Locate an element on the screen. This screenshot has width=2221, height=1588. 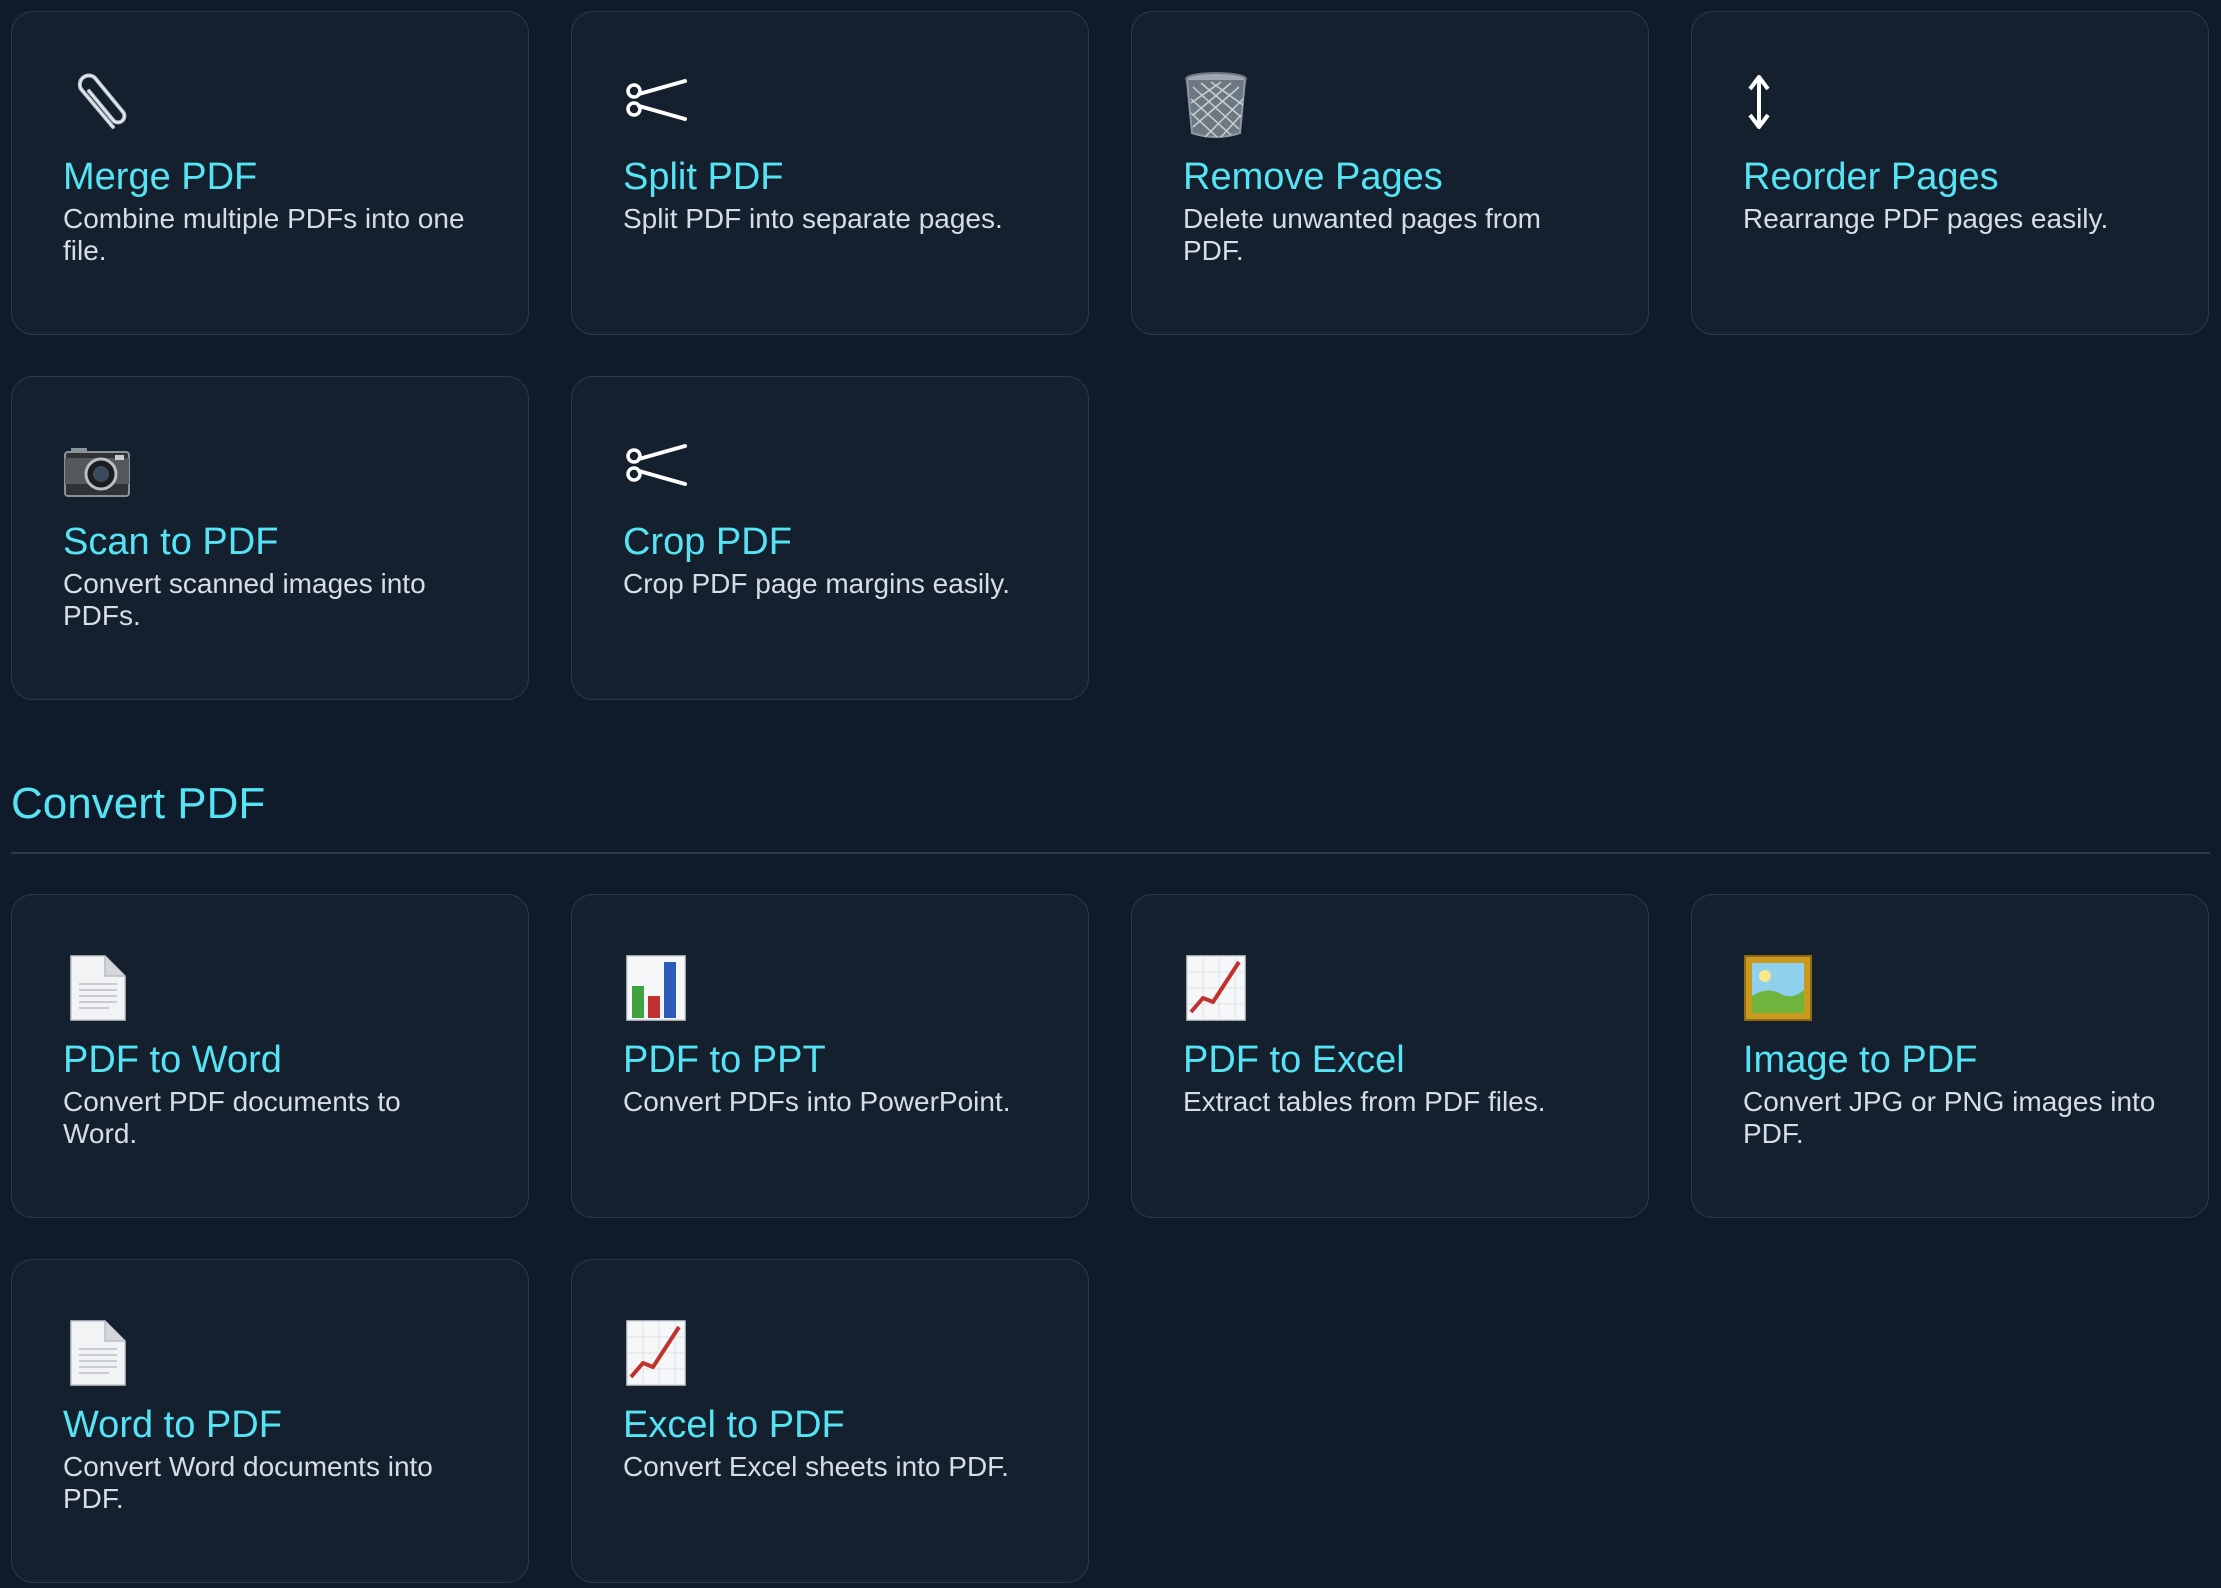
section-heading: Convert PDF is located at coordinates (138, 803).